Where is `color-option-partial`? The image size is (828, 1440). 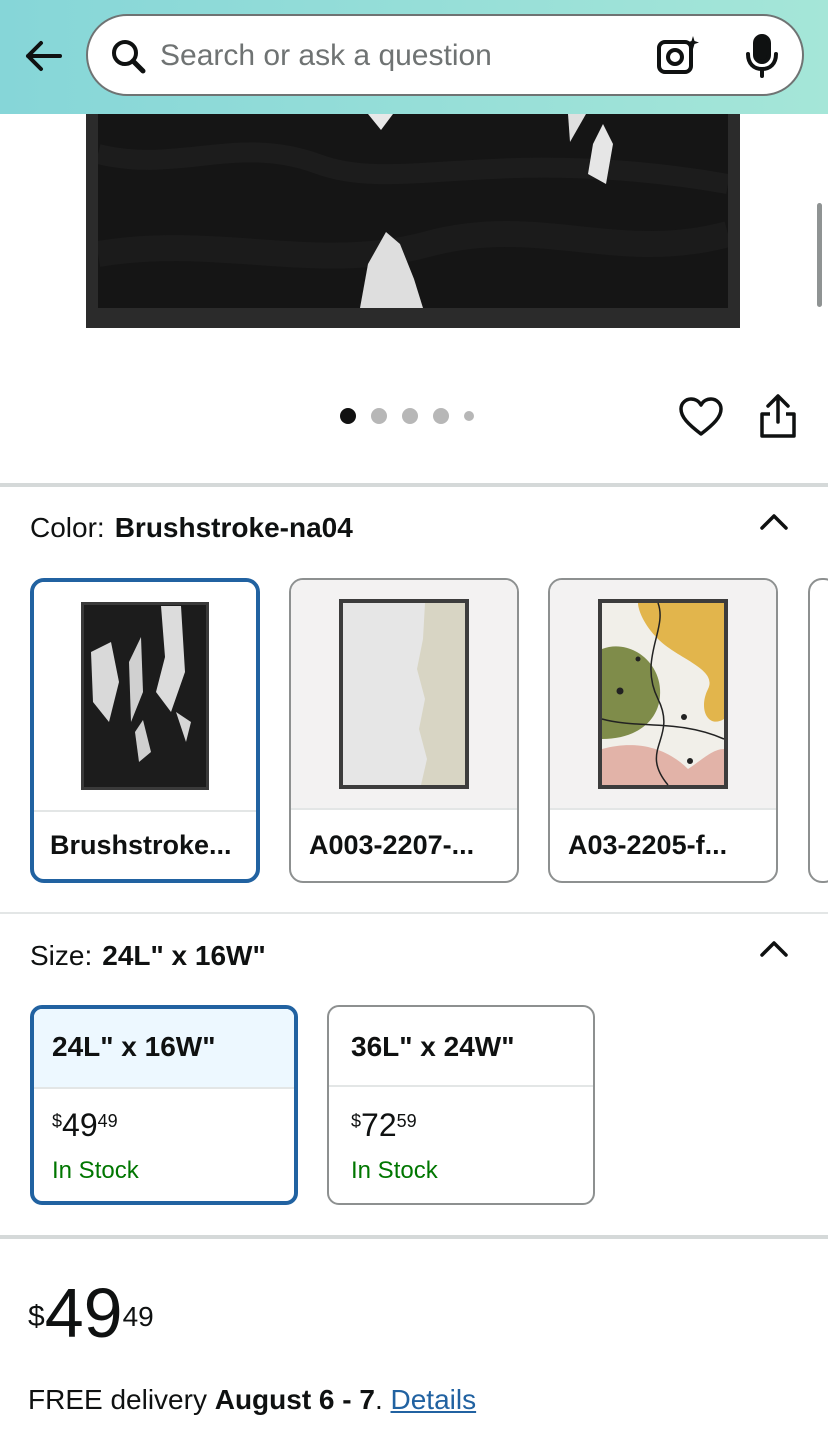
color-option-partial is located at coordinates (818, 730).